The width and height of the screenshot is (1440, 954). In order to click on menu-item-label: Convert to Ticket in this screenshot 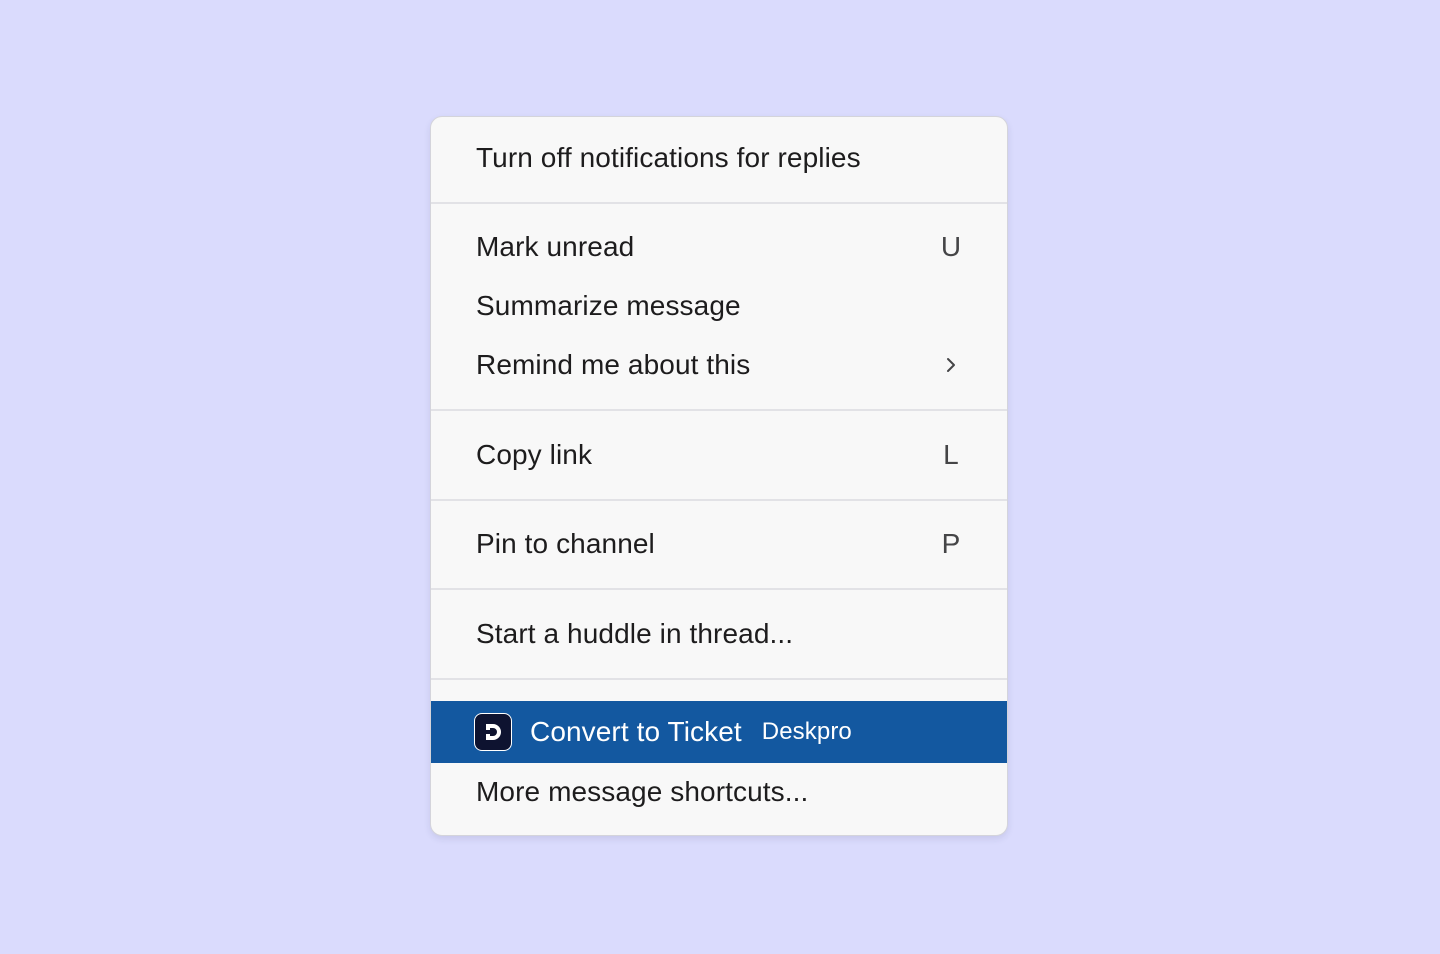, I will do `click(636, 731)`.